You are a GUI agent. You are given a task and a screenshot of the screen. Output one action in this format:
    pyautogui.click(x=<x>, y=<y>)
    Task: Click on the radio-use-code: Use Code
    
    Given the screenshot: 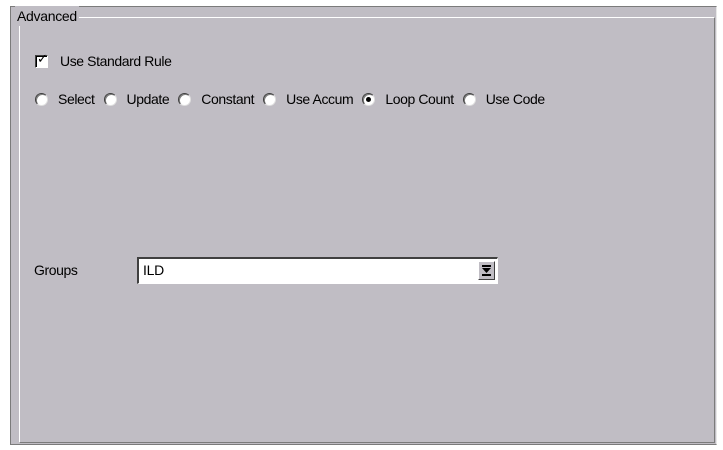 What is the action you would take?
    pyautogui.click(x=503, y=99)
    